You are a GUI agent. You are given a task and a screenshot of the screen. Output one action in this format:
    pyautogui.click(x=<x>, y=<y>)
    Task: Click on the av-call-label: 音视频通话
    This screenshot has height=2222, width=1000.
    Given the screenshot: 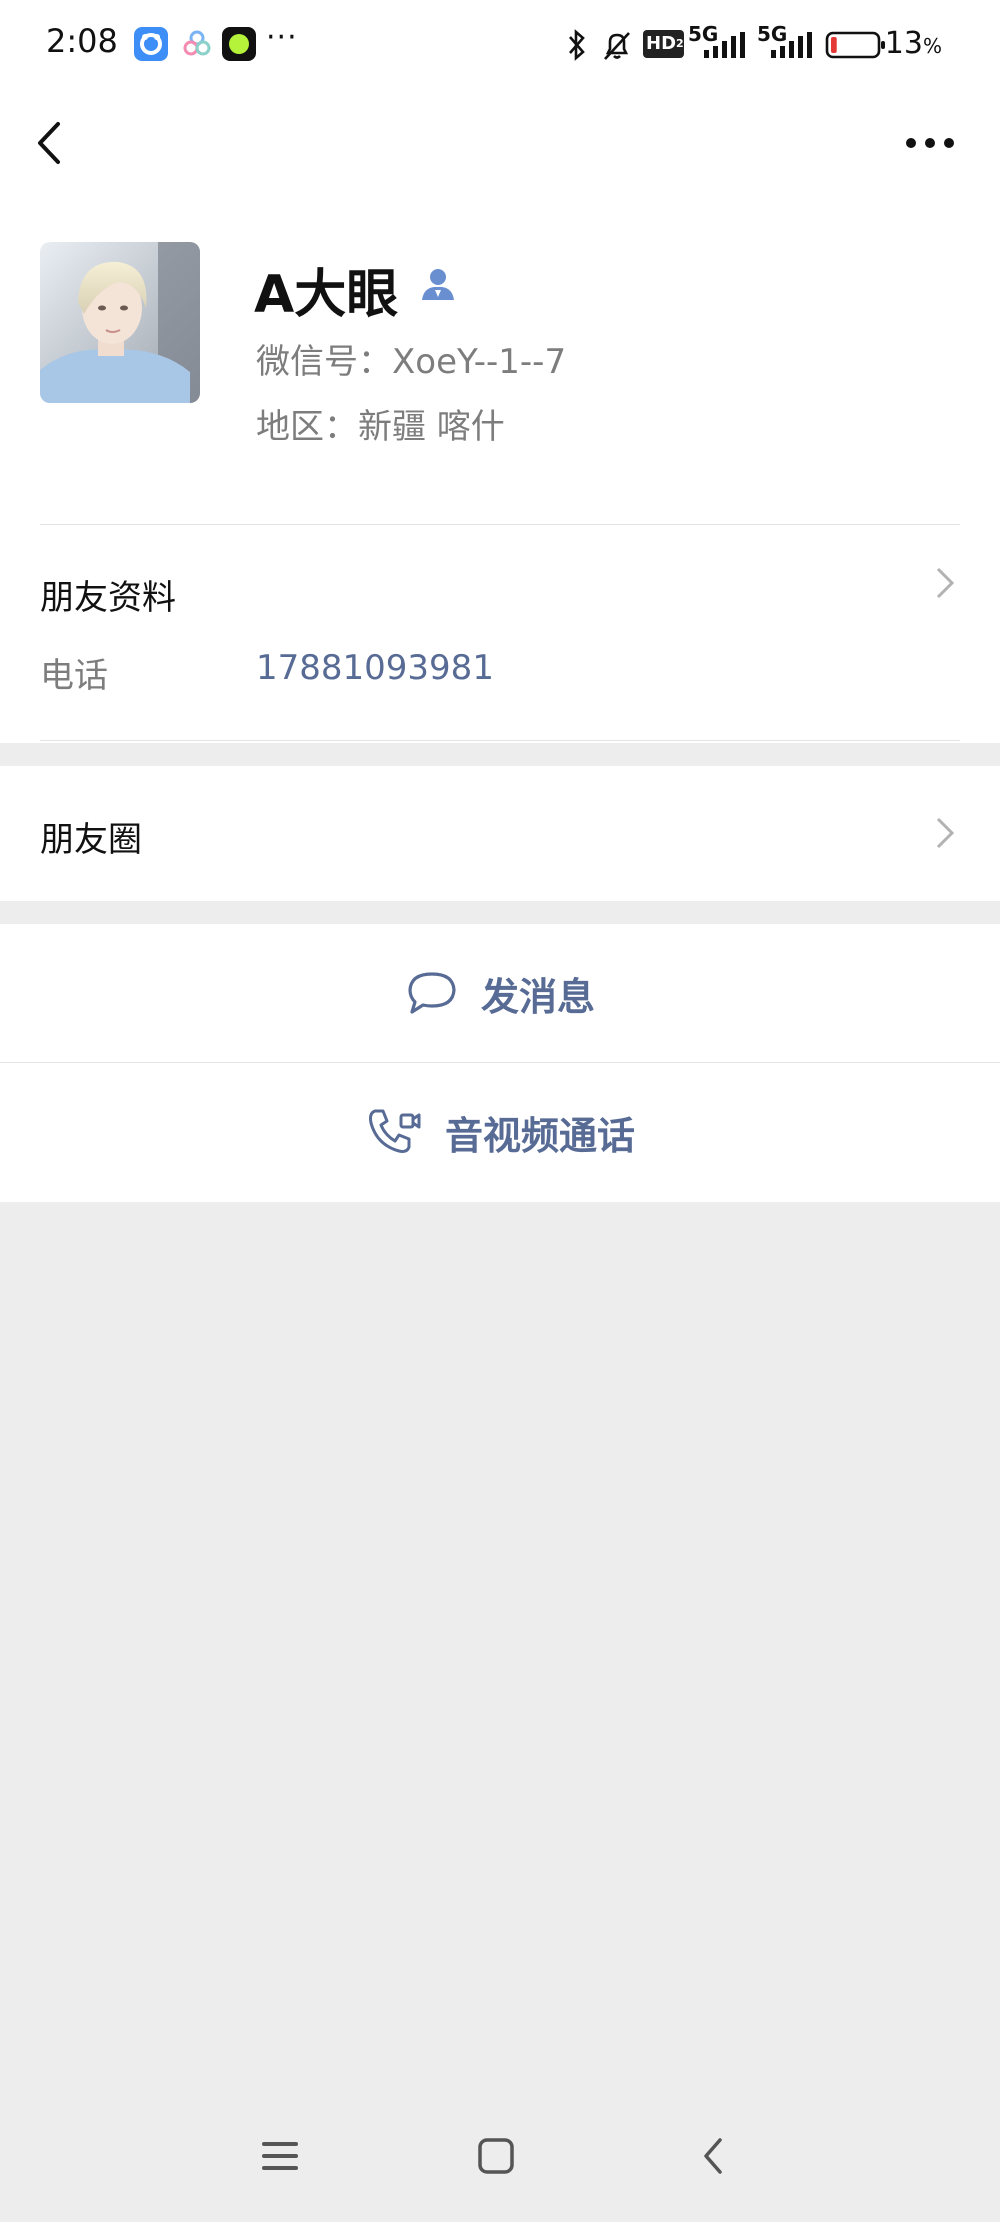 What is the action you would take?
    pyautogui.click(x=539, y=1135)
    